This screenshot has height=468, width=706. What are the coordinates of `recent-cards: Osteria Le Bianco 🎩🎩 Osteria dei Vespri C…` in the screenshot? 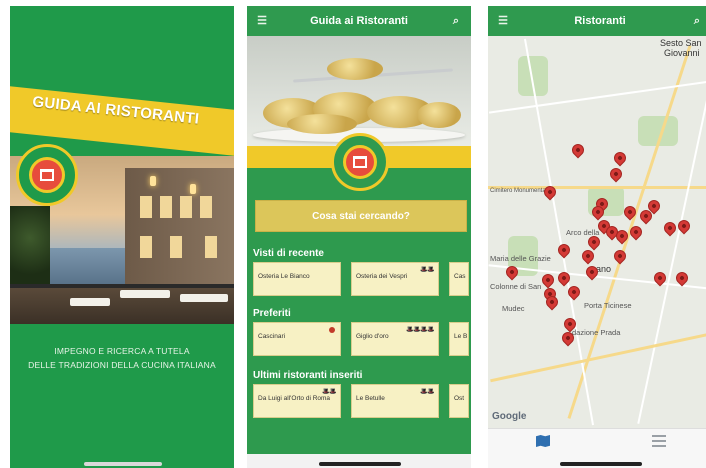 It's located at (362, 279).